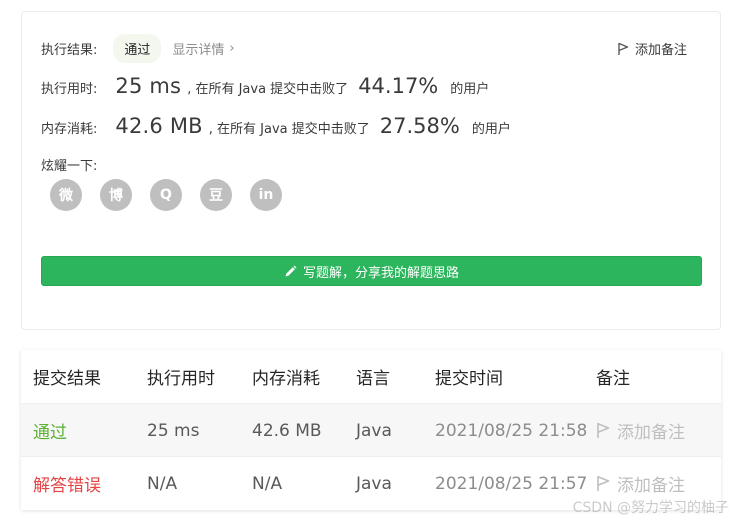 The width and height of the screenshot is (738, 525). What do you see at coordinates (660, 50) in the screenshot?
I see `add-note-label: 添加备注` at bounding box center [660, 50].